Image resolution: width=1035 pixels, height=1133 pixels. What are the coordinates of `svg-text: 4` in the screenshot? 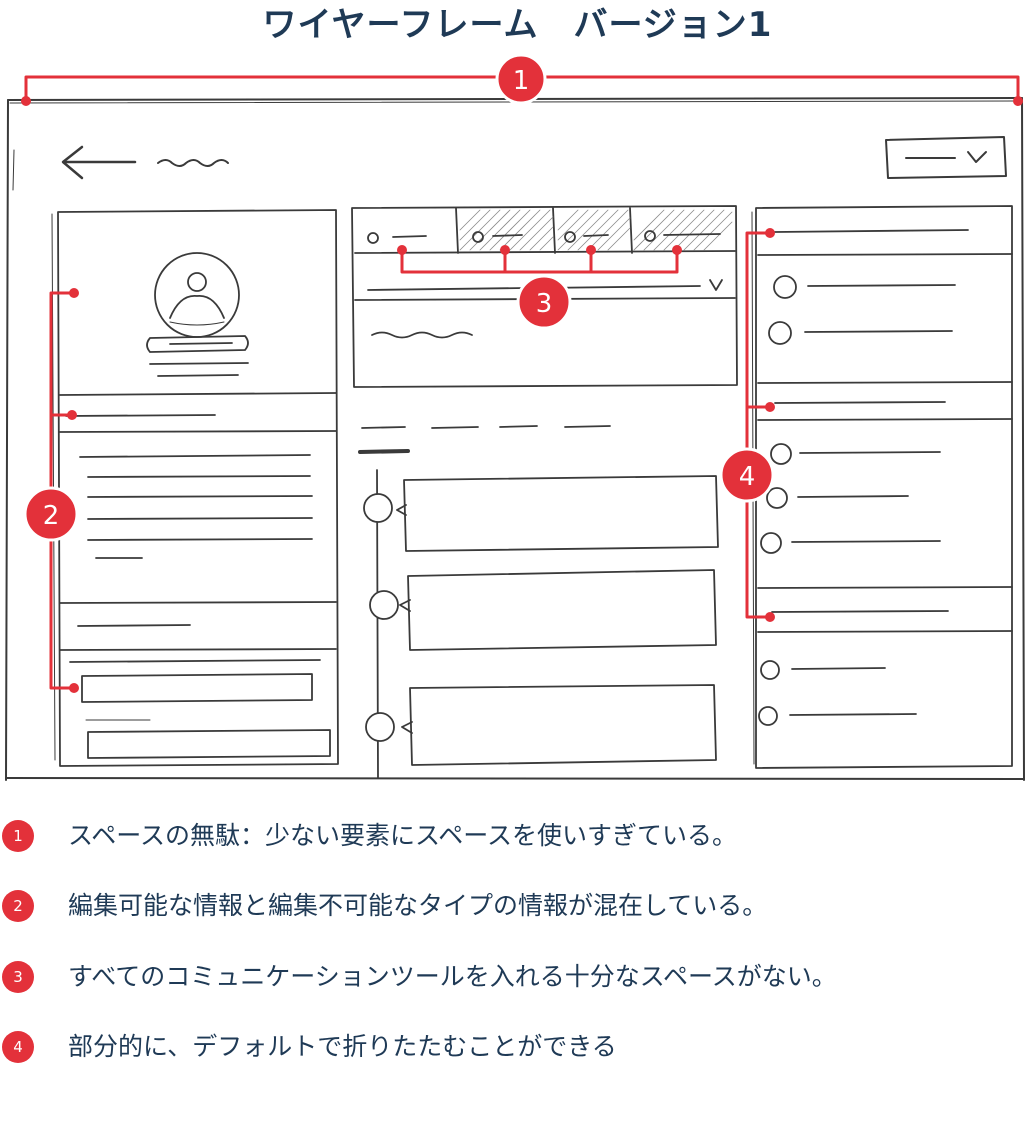 It's located at (747, 477).